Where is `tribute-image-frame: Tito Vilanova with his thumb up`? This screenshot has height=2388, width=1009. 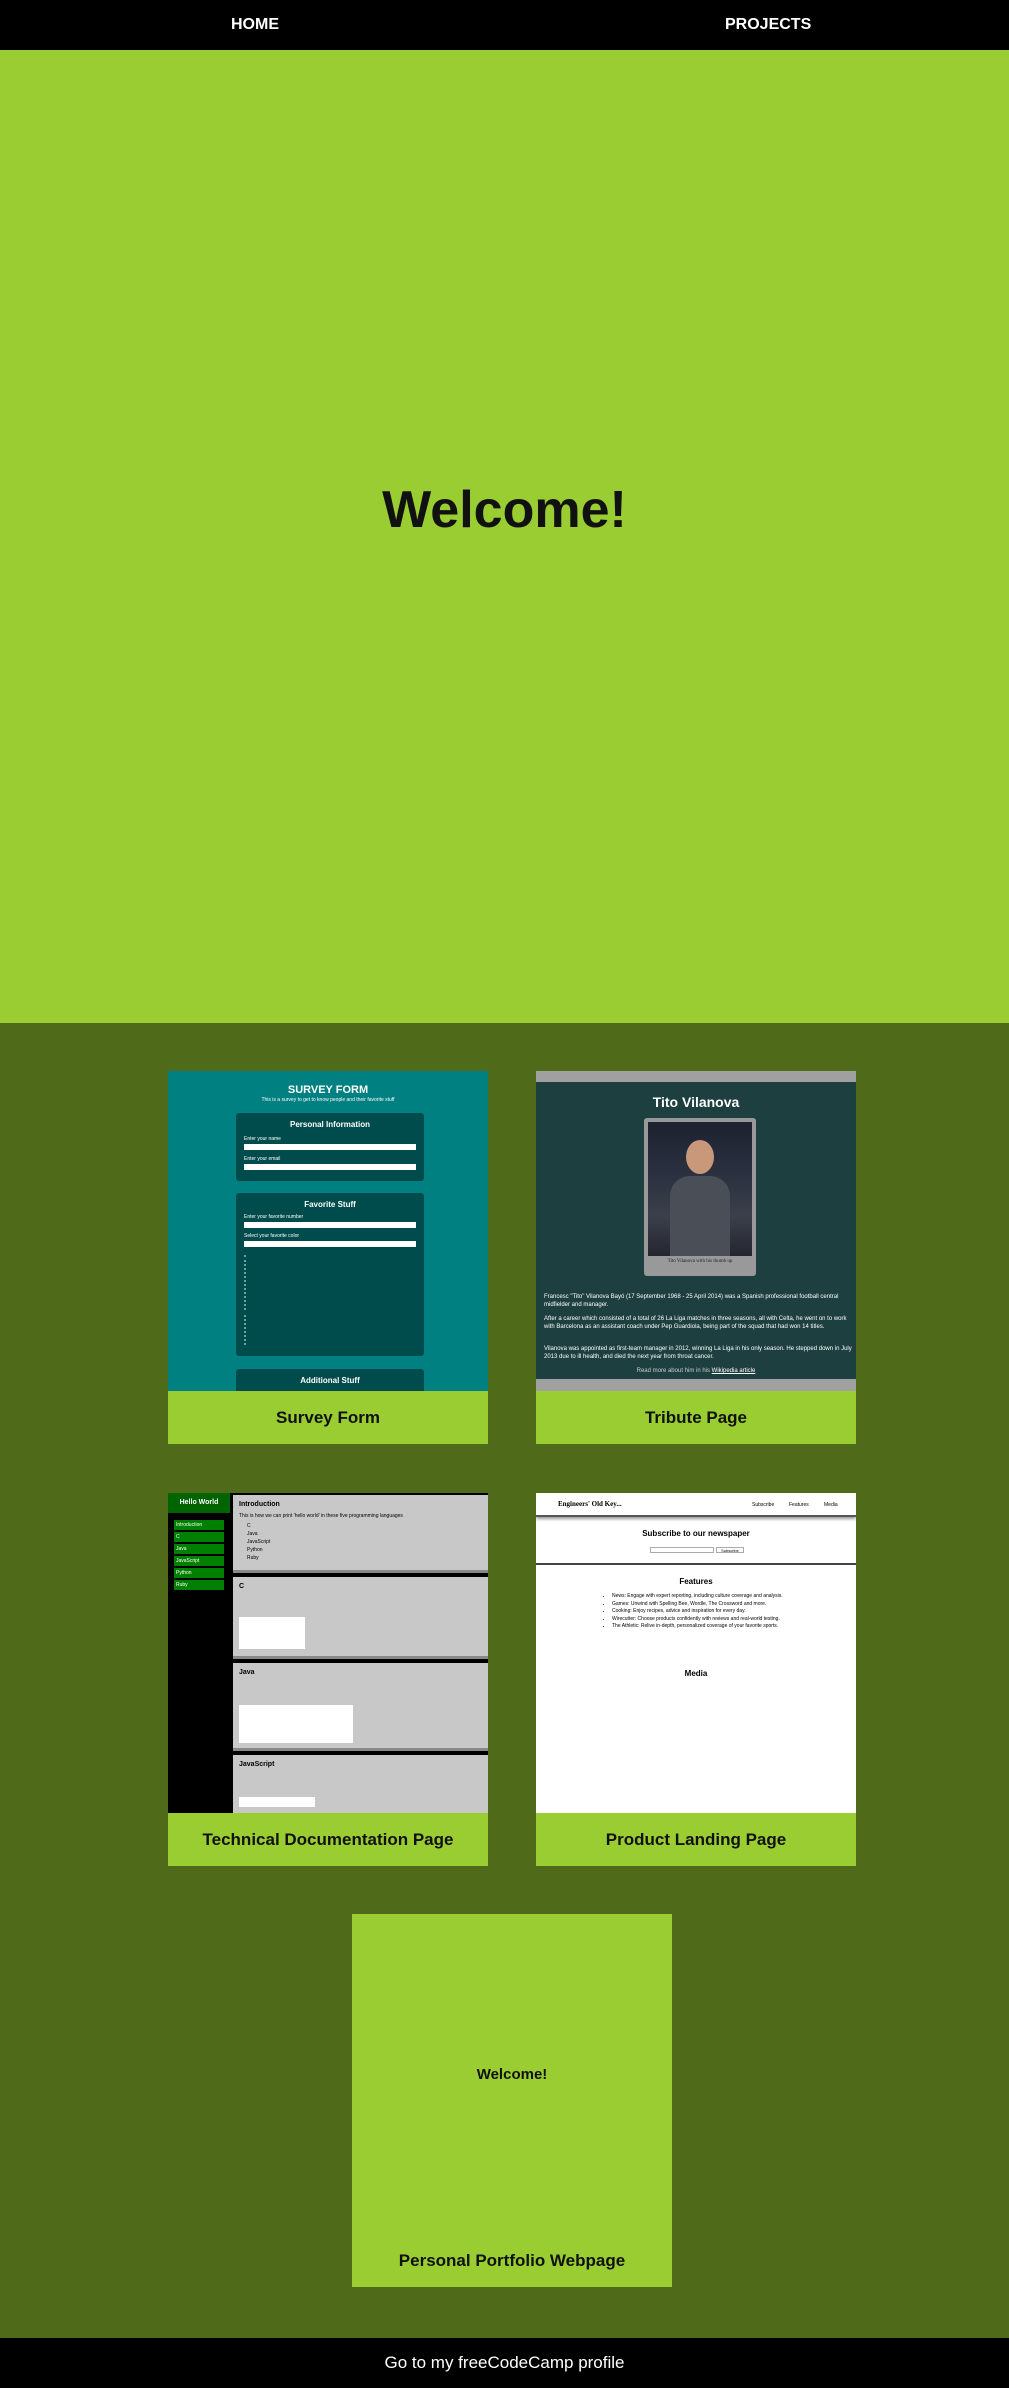 tribute-image-frame: Tito Vilanova with his thumb up is located at coordinates (700, 1197).